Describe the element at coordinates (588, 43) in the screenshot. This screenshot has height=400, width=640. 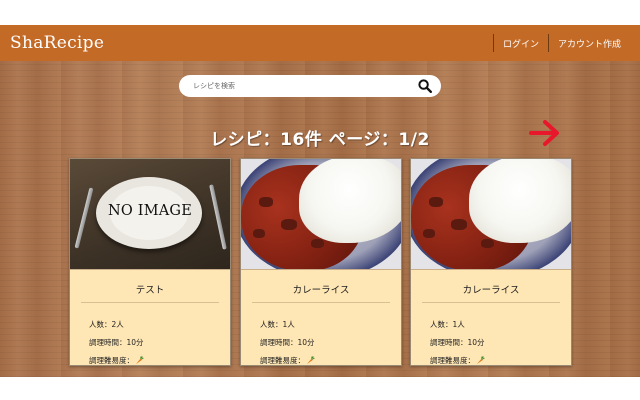
I see `signup-link: アカウント作成` at that location.